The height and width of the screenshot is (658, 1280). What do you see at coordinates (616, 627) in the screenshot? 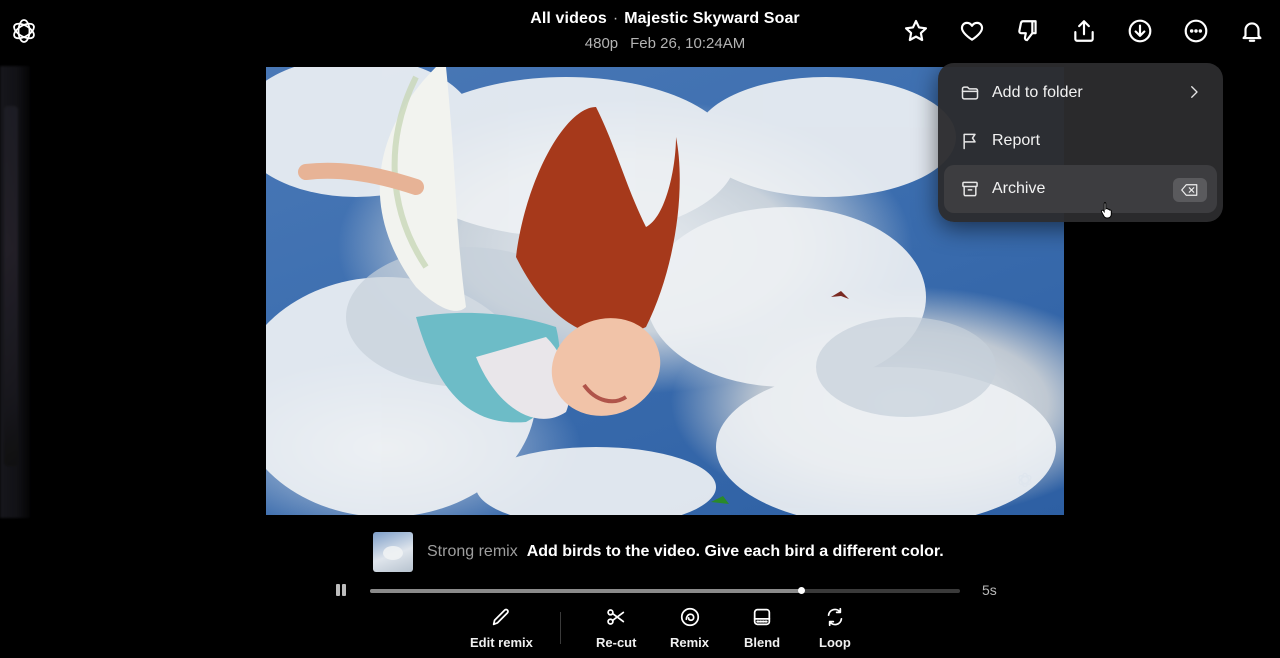
I see `recut-button: Re-cut` at bounding box center [616, 627].